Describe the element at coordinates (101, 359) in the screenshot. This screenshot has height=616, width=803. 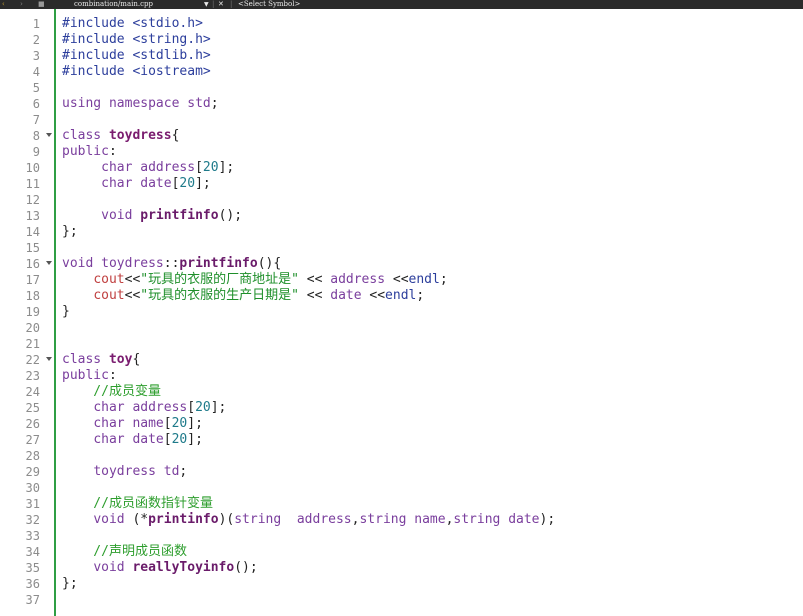
I see `code-text: class toy{` at that location.